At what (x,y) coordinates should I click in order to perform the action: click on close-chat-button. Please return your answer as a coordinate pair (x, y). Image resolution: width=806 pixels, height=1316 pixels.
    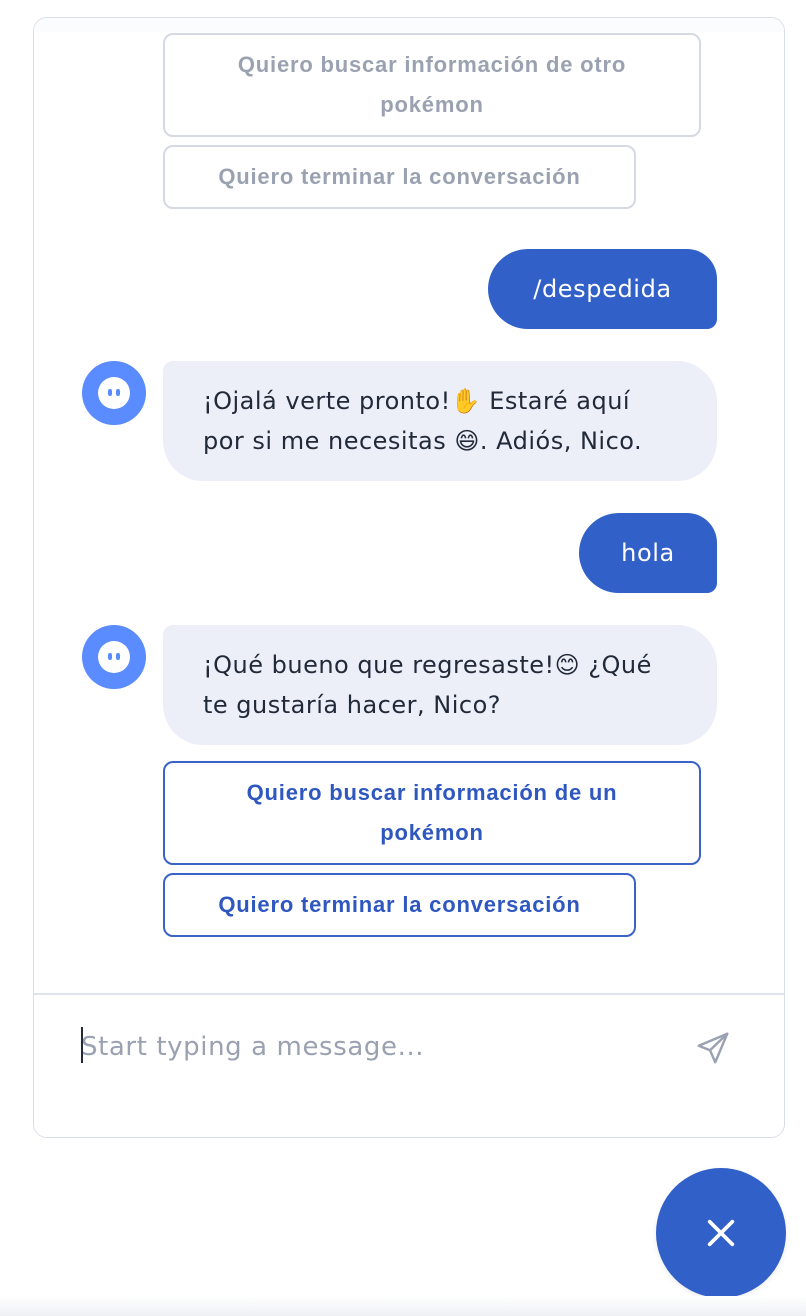
    Looking at the image, I should click on (721, 1233).